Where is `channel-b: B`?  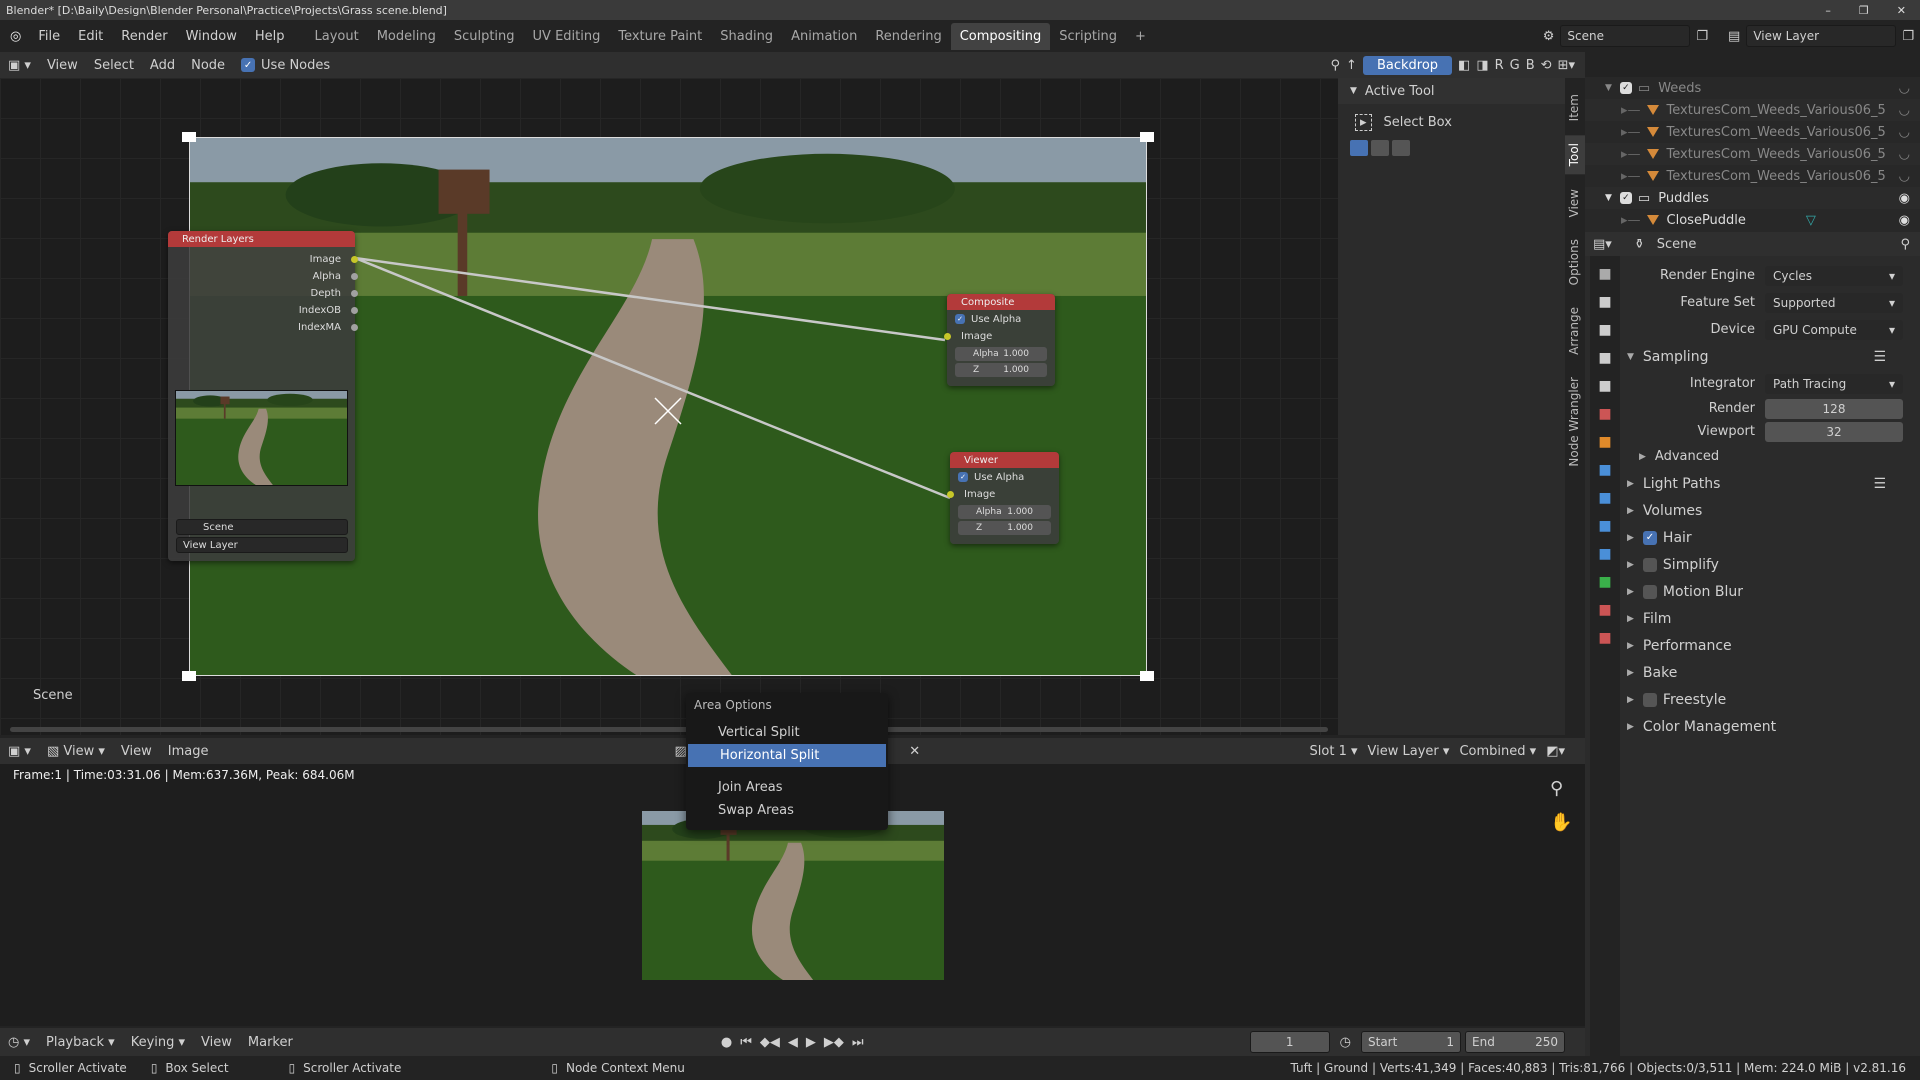 channel-b: B is located at coordinates (1530, 65).